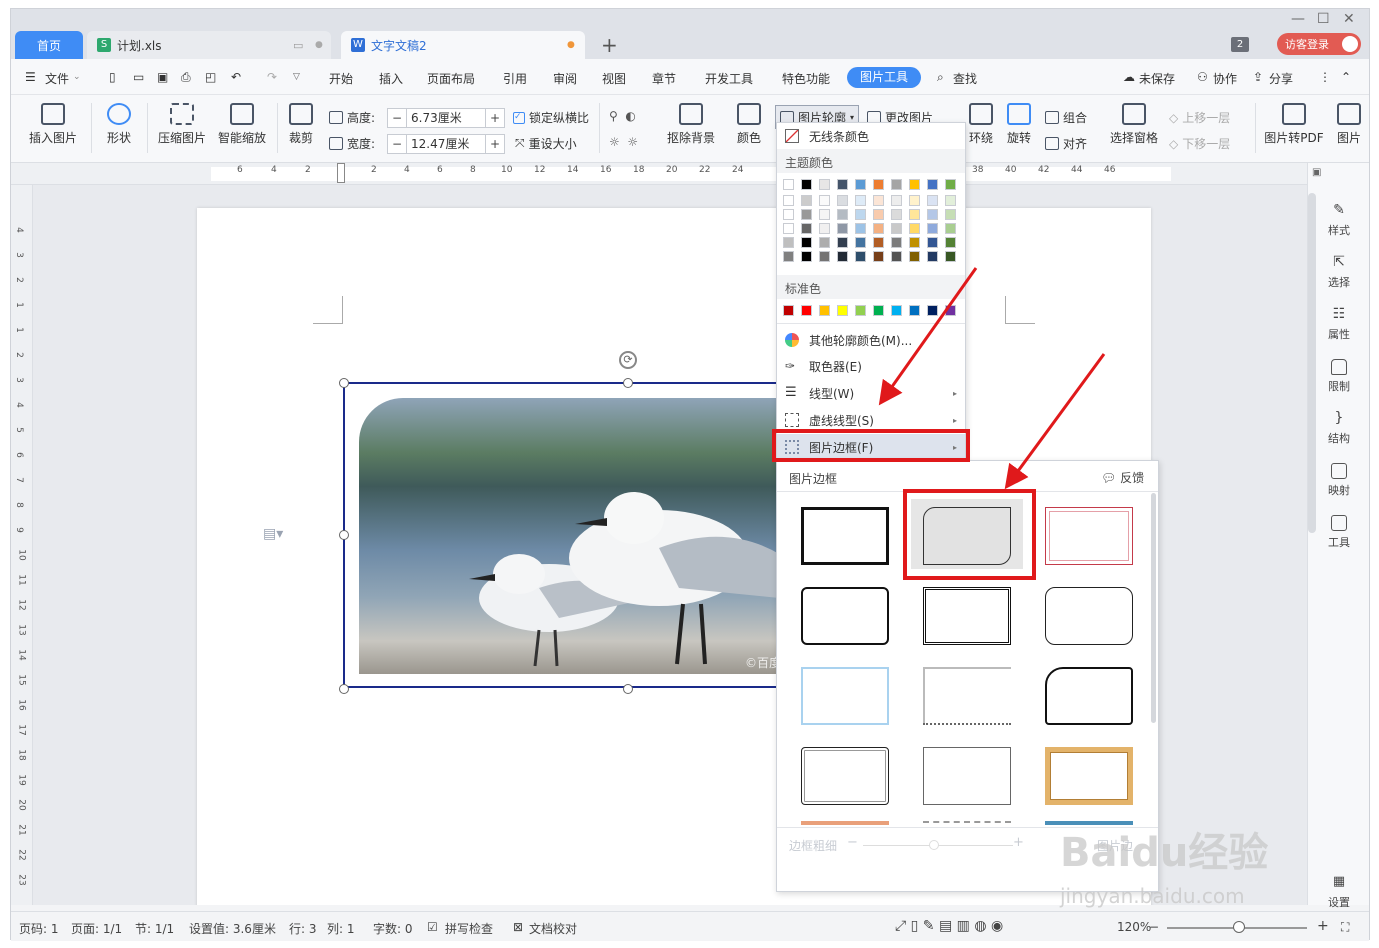 This screenshot has height=948, width=1379. What do you see at coordinates (1152, 896) in the screenshot?
I see `watermark-url: jingyan.baidu.com` at bounding box center [1152, 896].